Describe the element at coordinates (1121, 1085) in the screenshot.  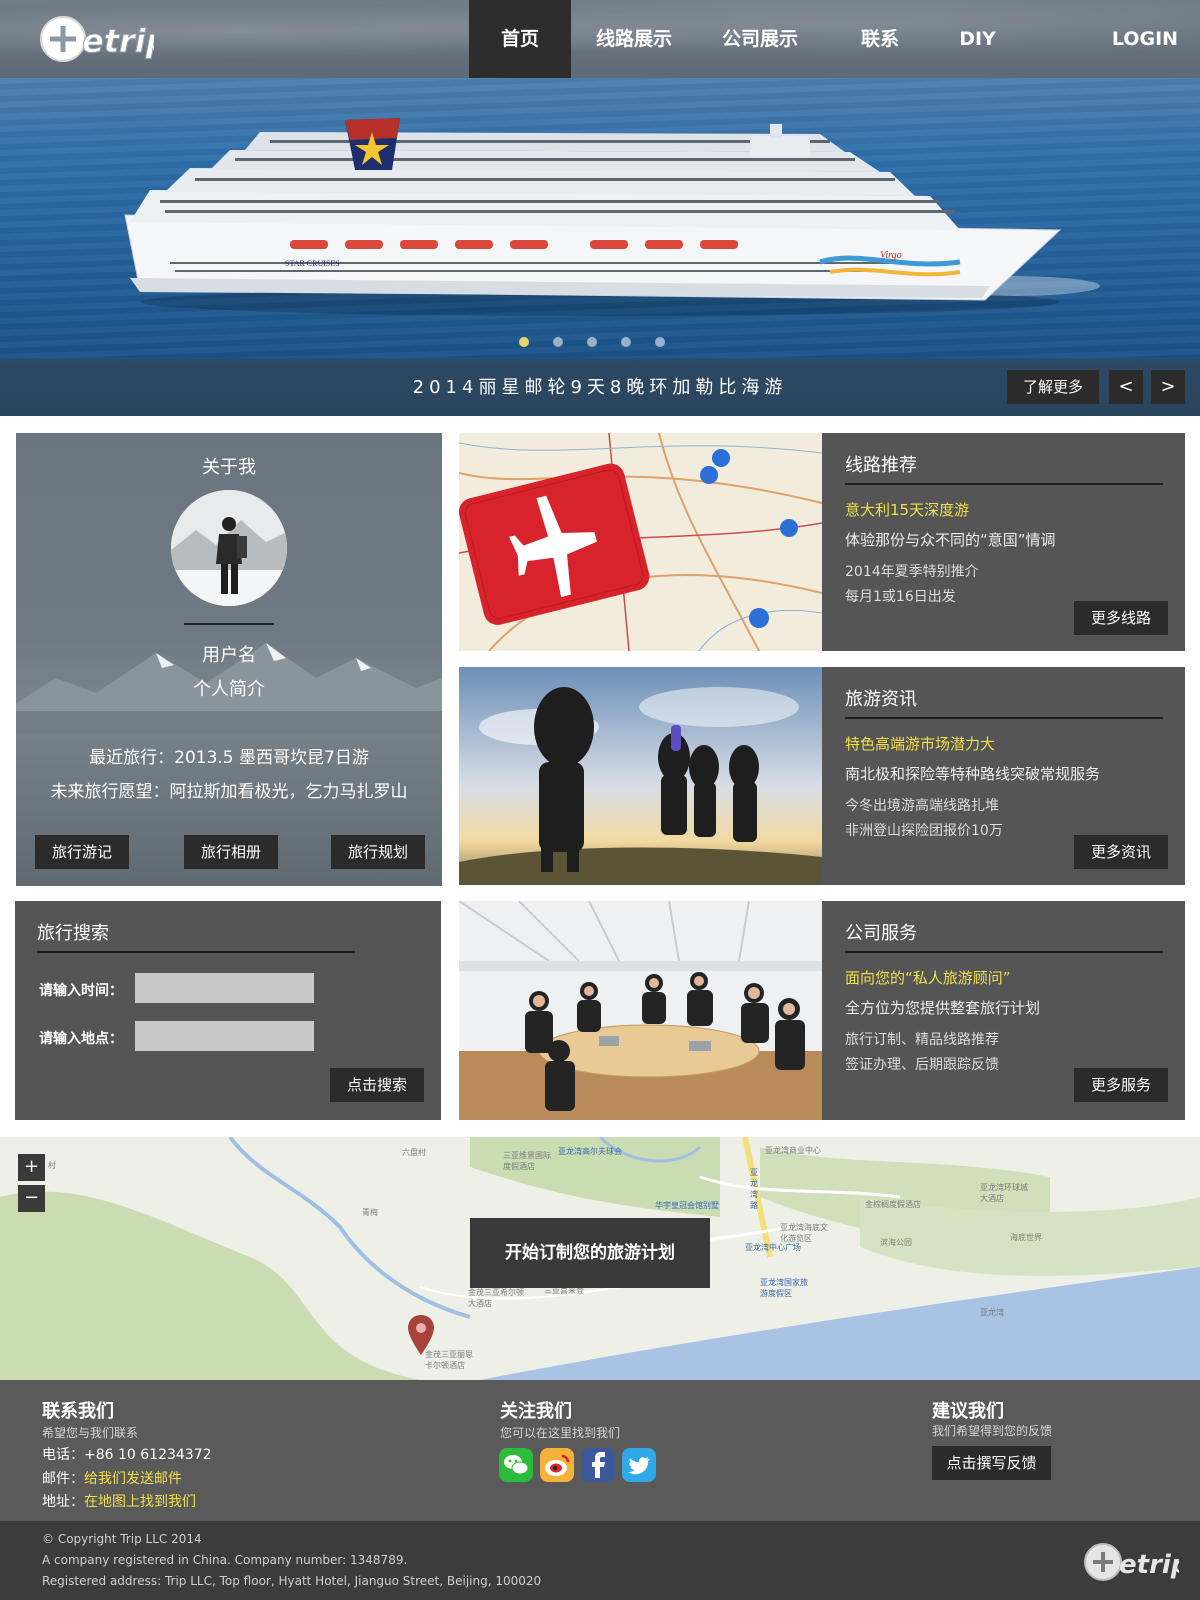
I see `more-services-button: 更多服务` at that location.